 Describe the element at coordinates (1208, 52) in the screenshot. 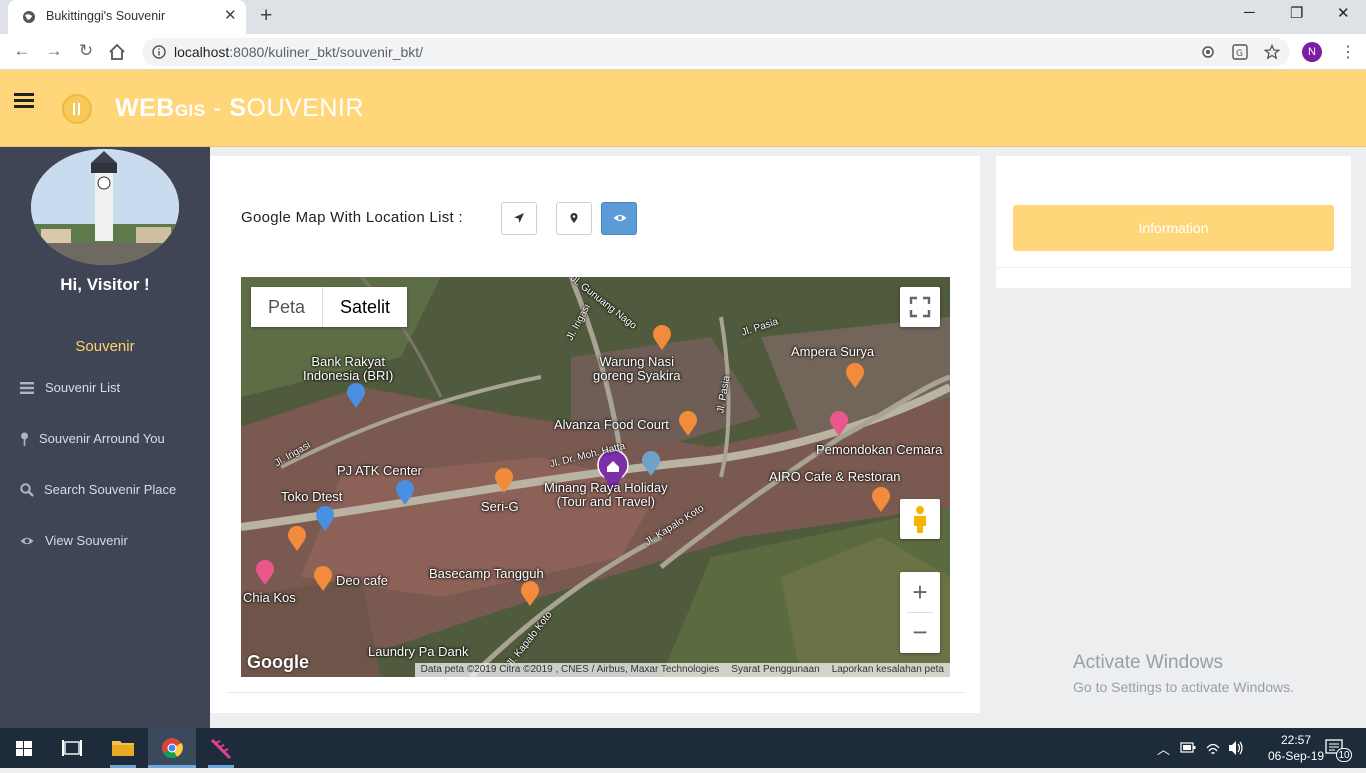

I see `location-icon` at that location.